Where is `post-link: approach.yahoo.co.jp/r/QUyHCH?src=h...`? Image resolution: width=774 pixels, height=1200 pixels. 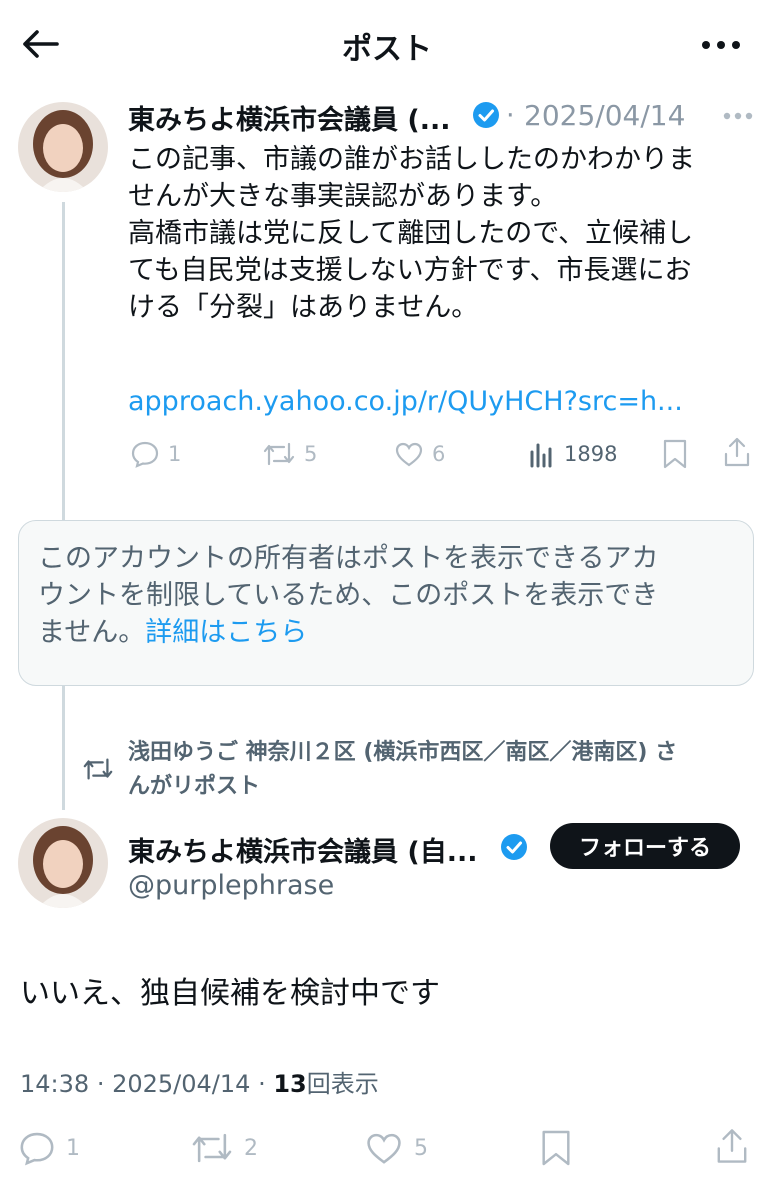 post-link: approach.yahoo.co.jp/r/QUyHCH?src=h... is located at coordinates (405, 401).